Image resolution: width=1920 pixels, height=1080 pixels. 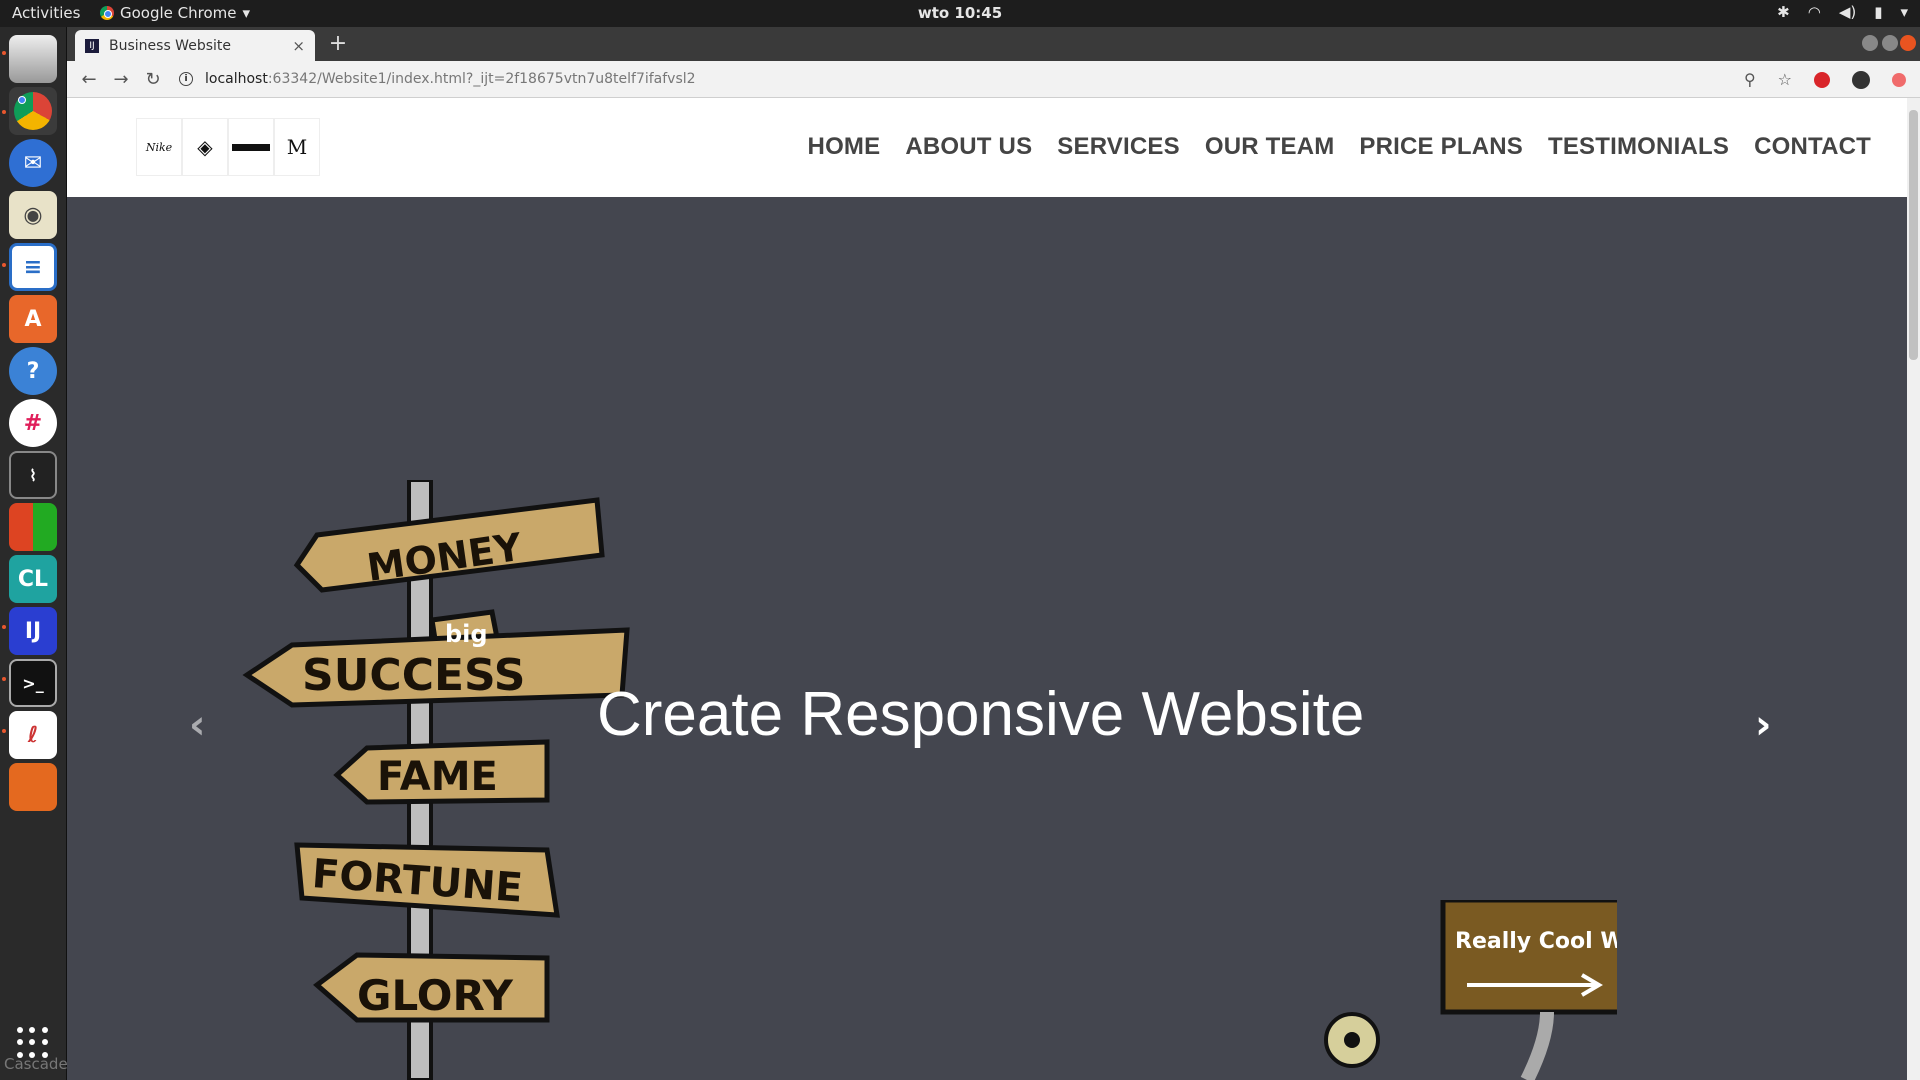 I want to click on reload-icon: ↻, so click(x=153, y=79).